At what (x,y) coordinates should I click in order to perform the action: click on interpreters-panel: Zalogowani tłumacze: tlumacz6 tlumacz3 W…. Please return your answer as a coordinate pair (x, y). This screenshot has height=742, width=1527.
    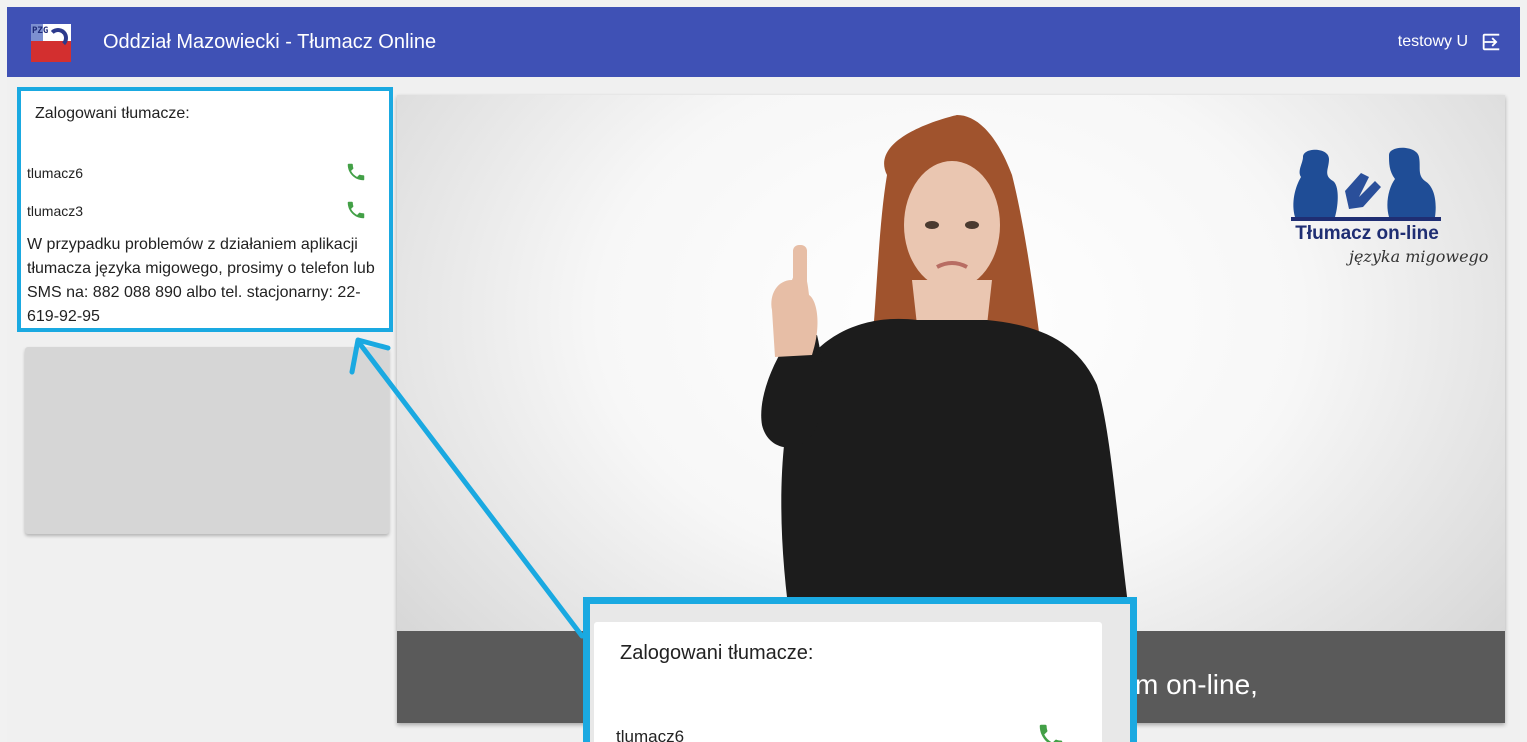
    Looking at the image, I should click on (205, 209).